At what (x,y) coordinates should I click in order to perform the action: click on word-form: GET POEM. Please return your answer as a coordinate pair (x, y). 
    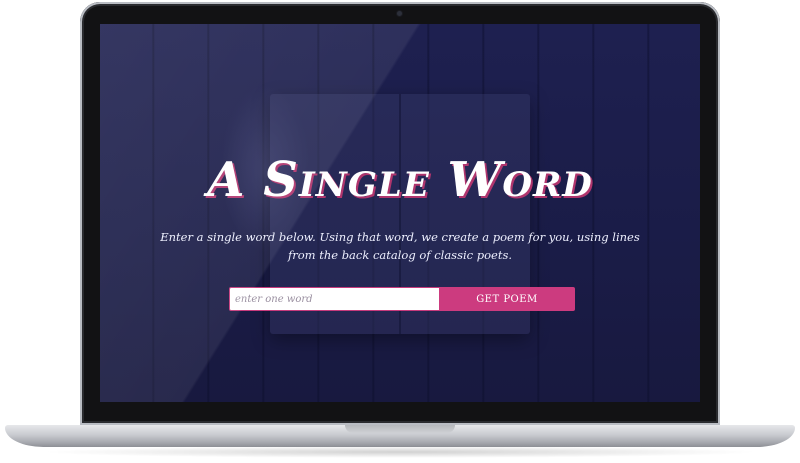
    Looking at the image, I should click on (402, 299).